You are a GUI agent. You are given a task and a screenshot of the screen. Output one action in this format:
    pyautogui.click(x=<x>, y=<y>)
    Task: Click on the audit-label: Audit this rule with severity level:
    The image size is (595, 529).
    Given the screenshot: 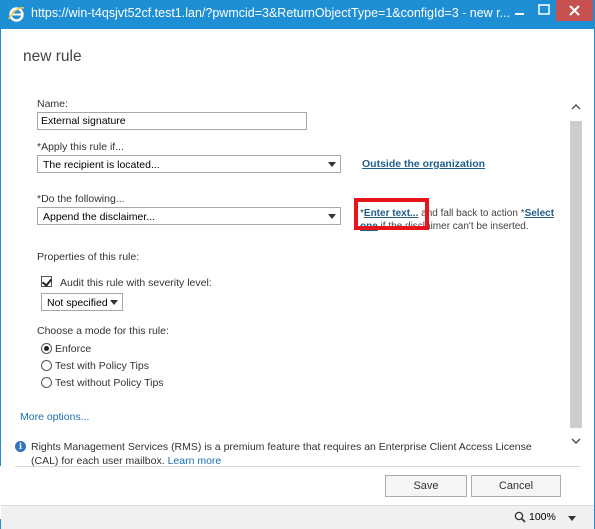 What is the action you would take?
    pyautogui.click(x=136, y=283)
    